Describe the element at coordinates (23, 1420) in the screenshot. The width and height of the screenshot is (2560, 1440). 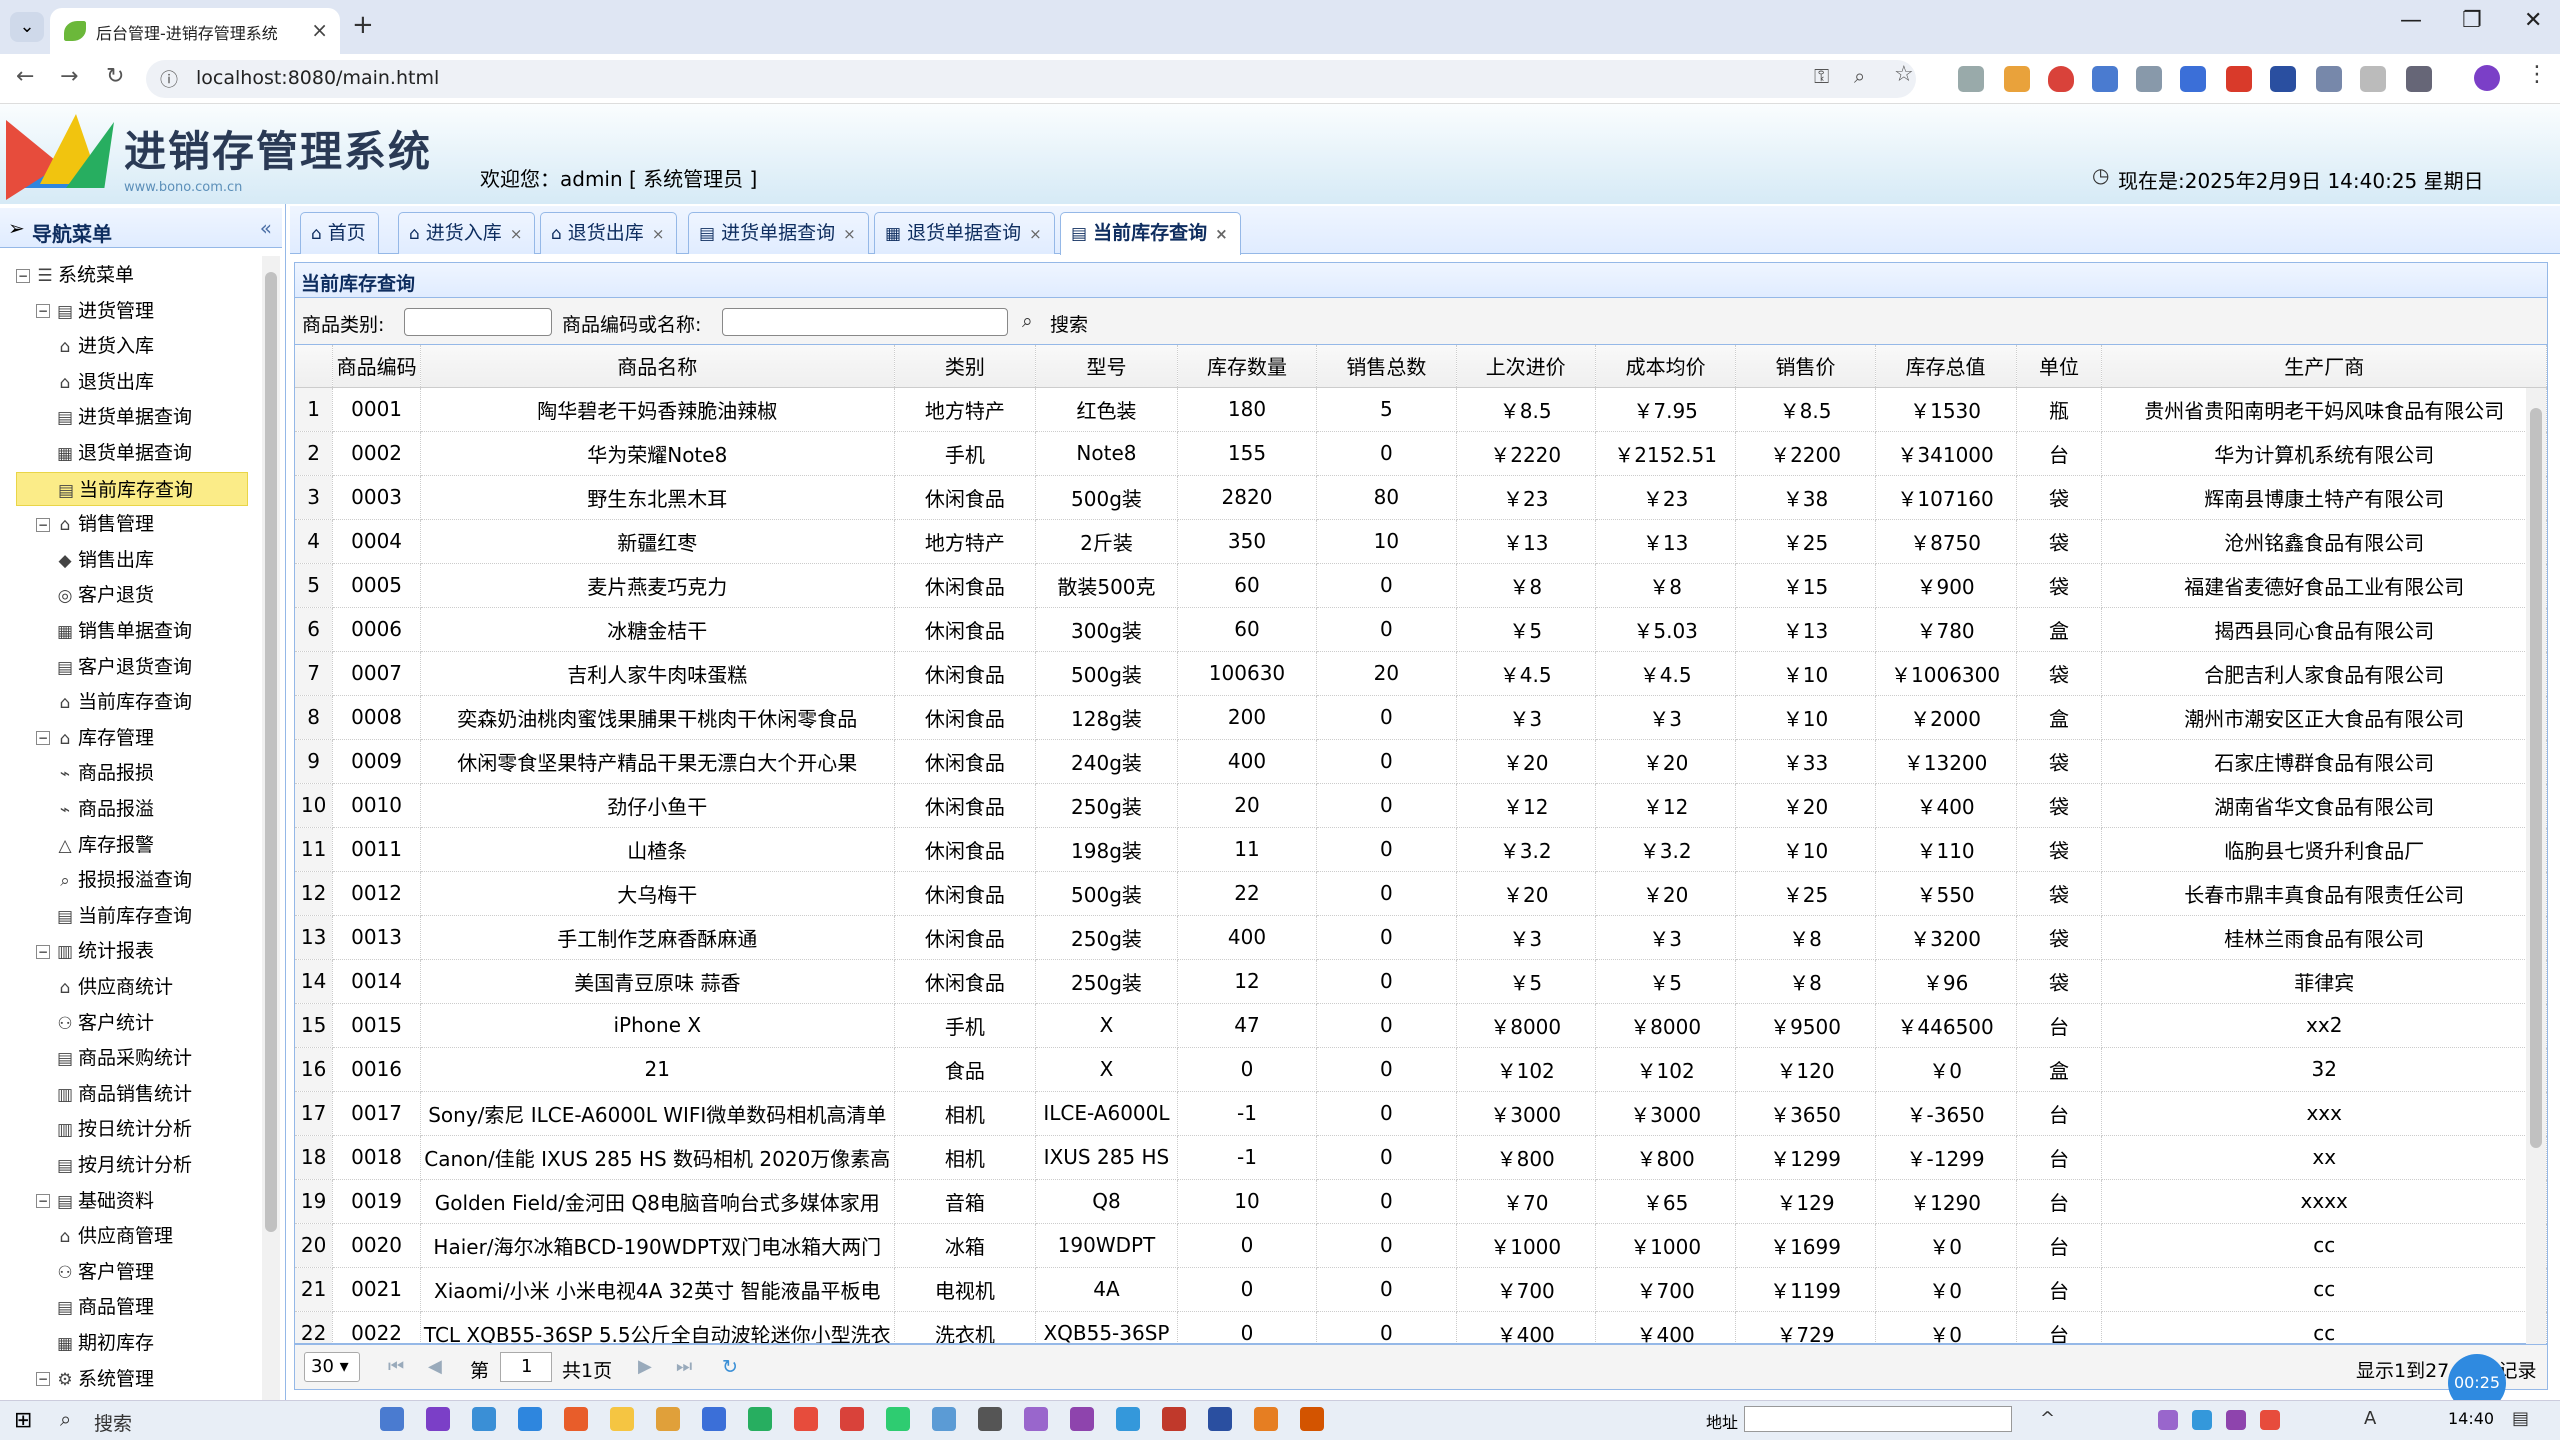
I see `windows-start-icon: ⊞` at that location.